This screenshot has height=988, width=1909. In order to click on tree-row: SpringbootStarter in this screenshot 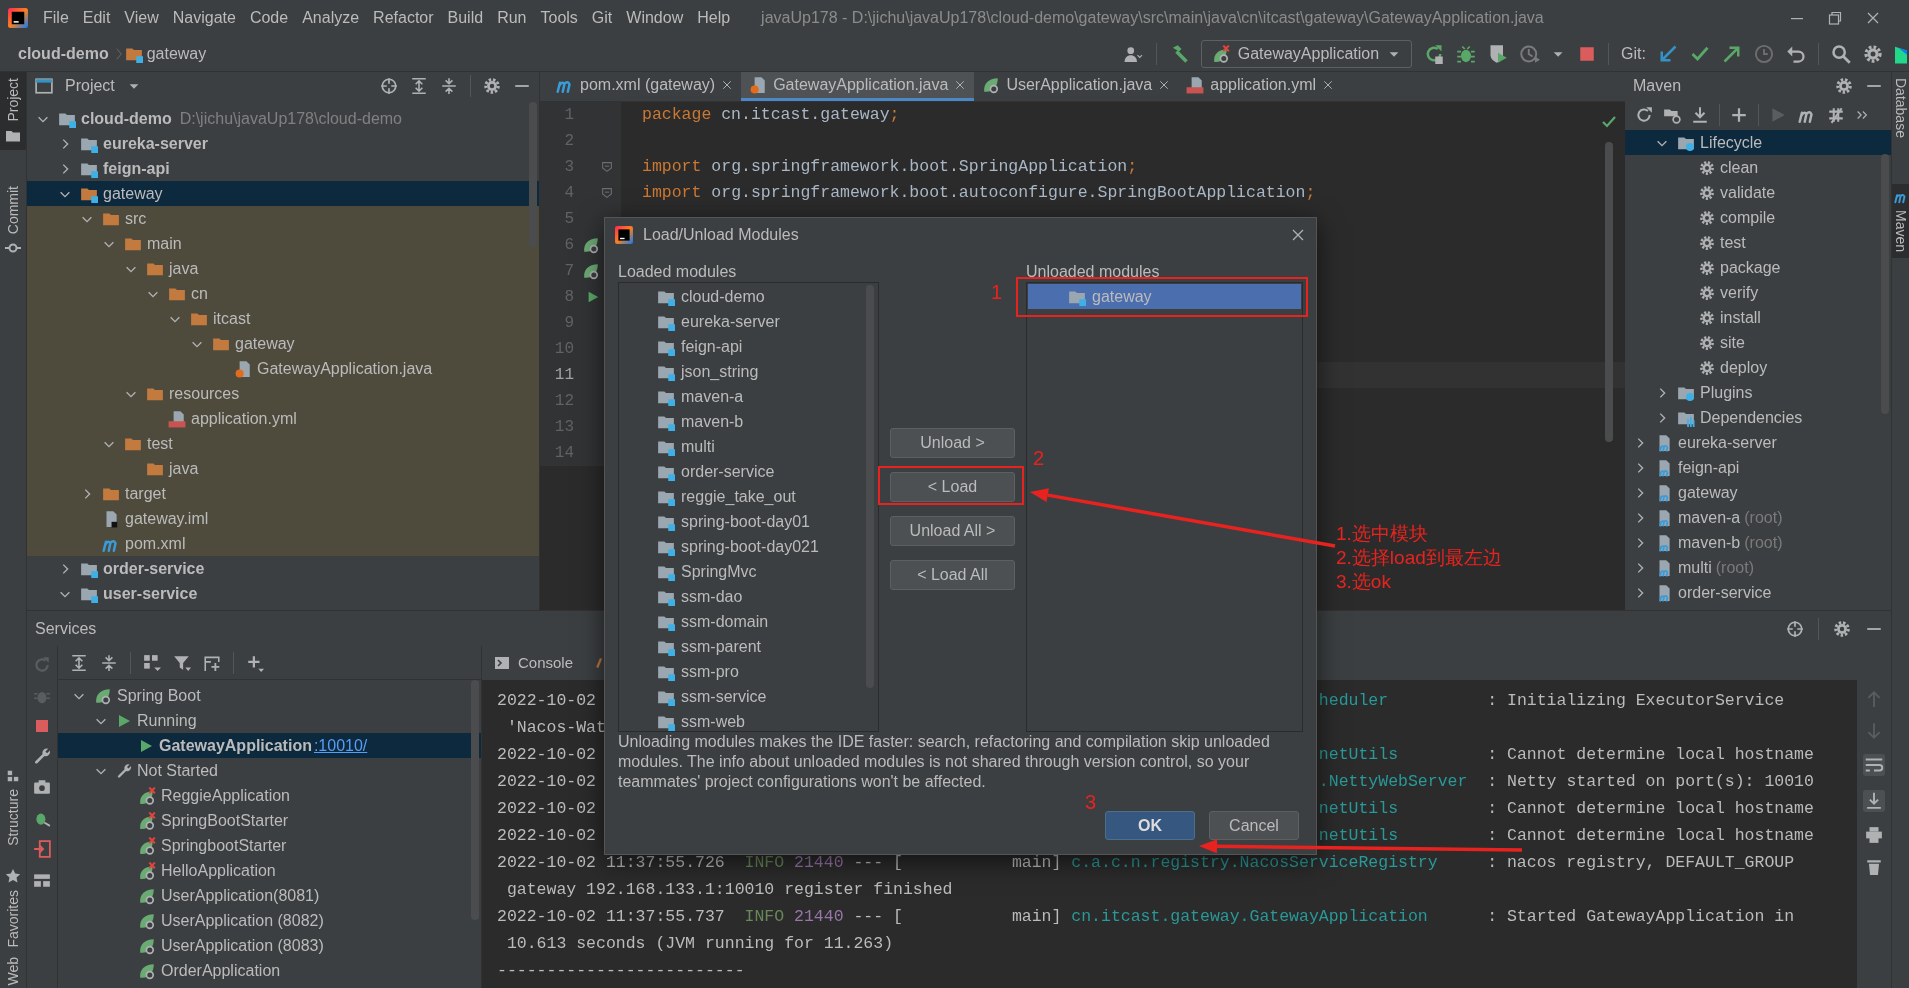, I will do `click(269, 845)`.